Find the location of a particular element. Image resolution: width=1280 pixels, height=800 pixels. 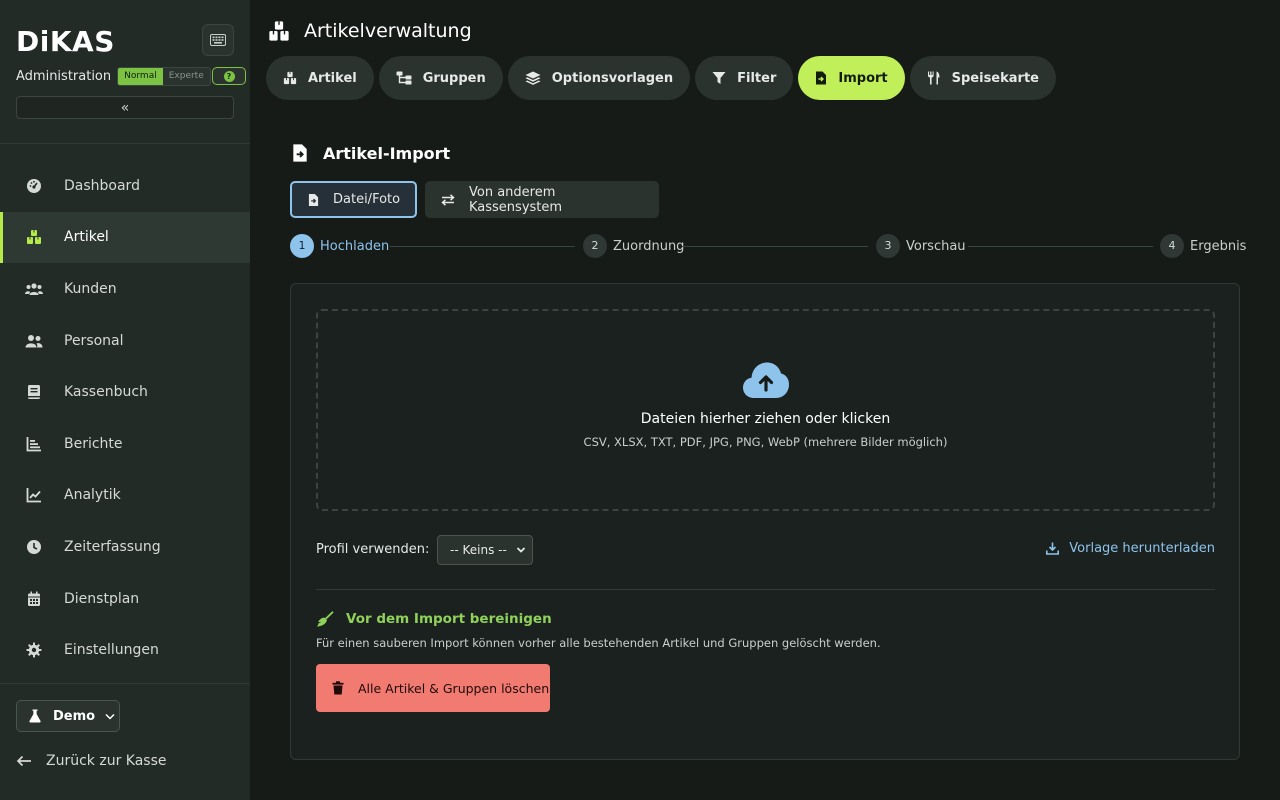

tab-speisekarte: Speisekarte is located at coordinates (982, 78).